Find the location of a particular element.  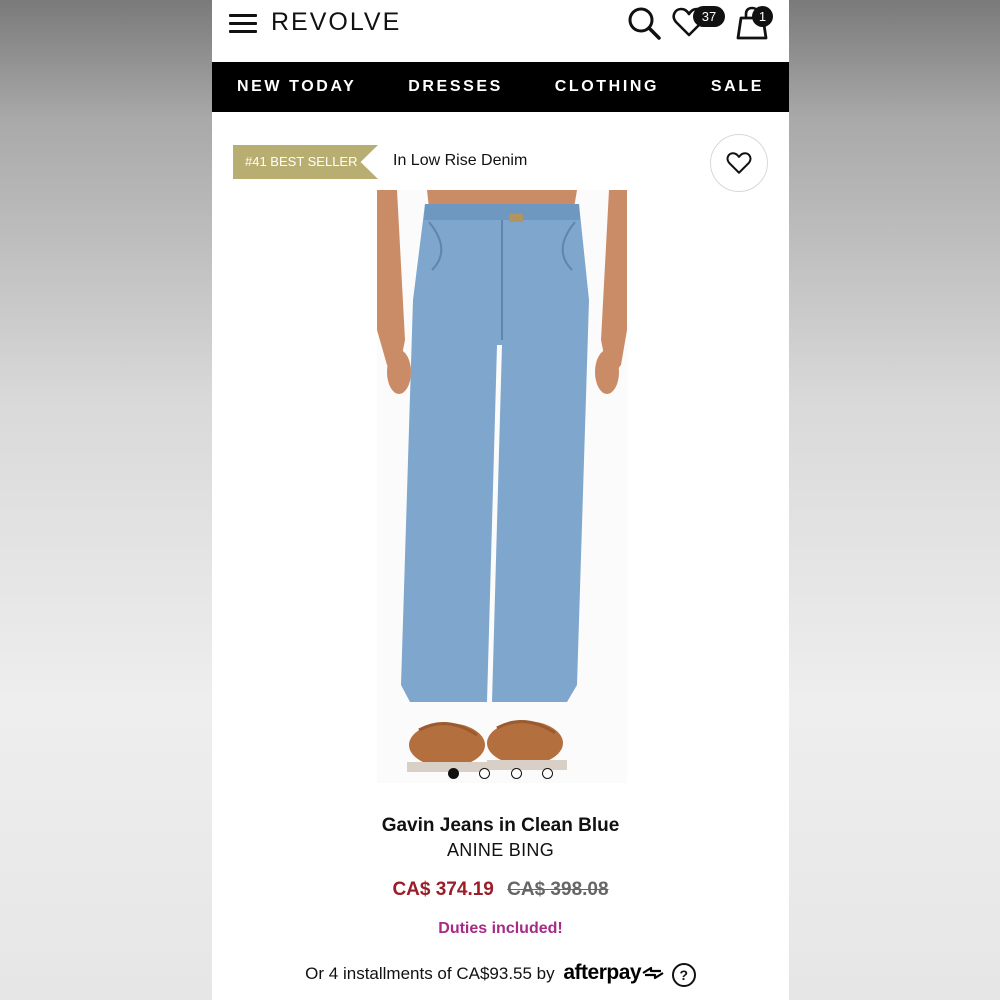

wishlist-count-badge: 37 is located at coordinates (709, 16).